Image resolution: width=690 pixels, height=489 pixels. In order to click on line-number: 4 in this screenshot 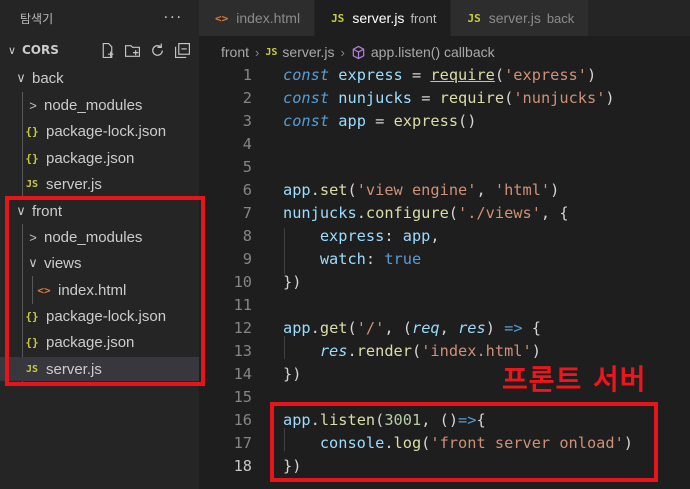, I will do `click(247, 144)`.